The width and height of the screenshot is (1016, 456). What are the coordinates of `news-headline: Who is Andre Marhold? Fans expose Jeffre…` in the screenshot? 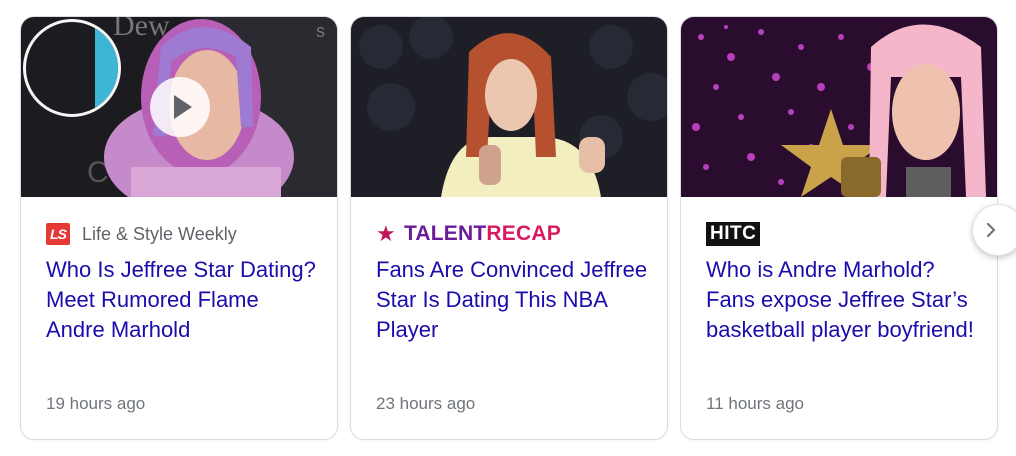 It's located at (843, 300).